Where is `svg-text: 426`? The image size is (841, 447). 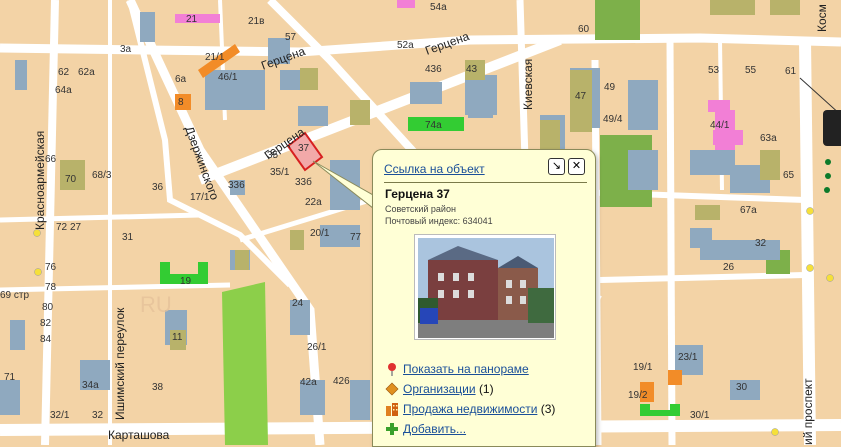
svg-text: 426 is located at coordinates (341, 381).